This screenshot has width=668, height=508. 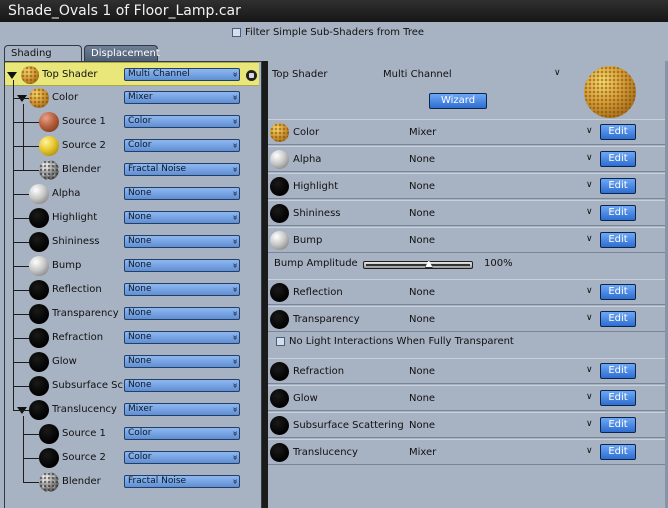 What do you see at coordinates (140, 385) in the screenshot?
I see `dropdown-value: None` at bounding box center [140, 385].